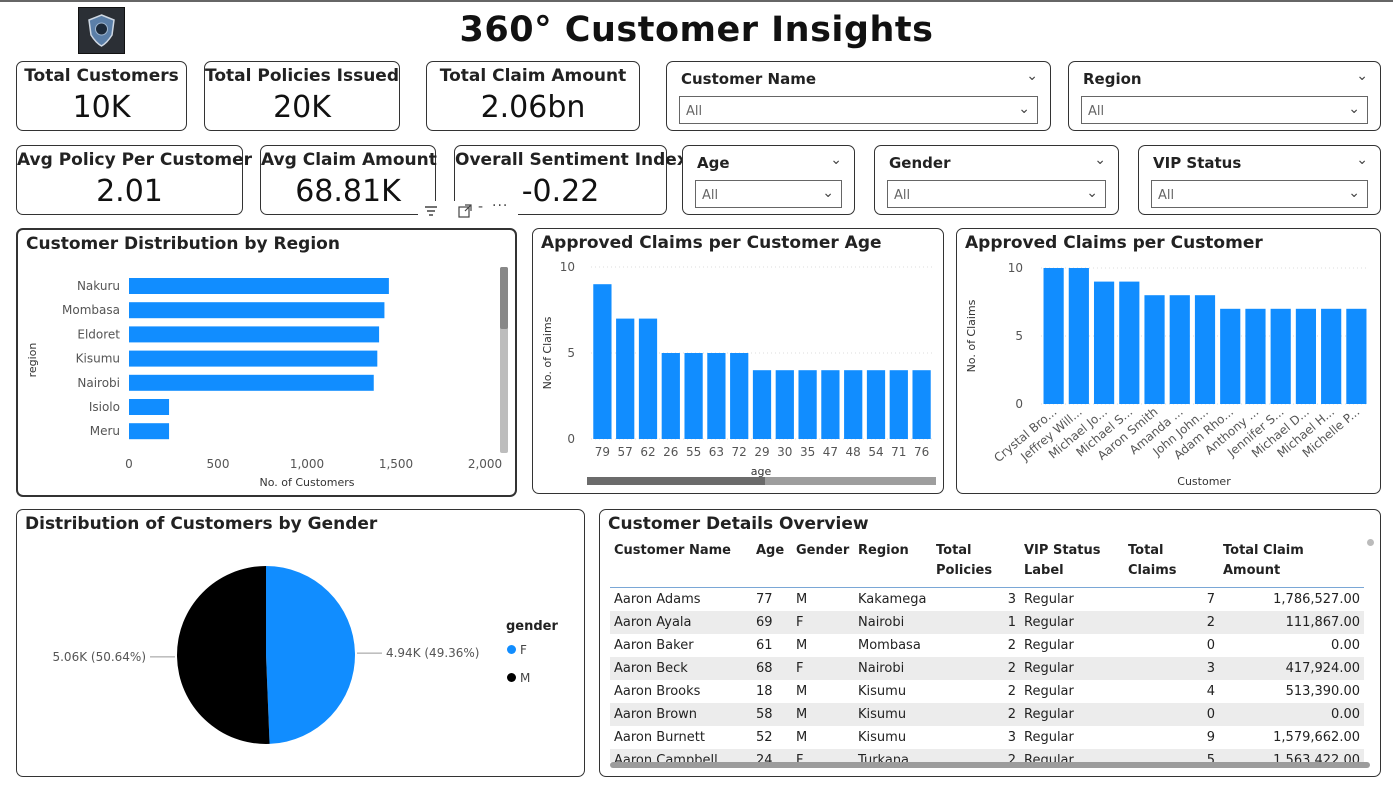 Image resolution: width=1393 pixels, height=789 pixels. I want to click on category-label: 35, so click(807, 452).